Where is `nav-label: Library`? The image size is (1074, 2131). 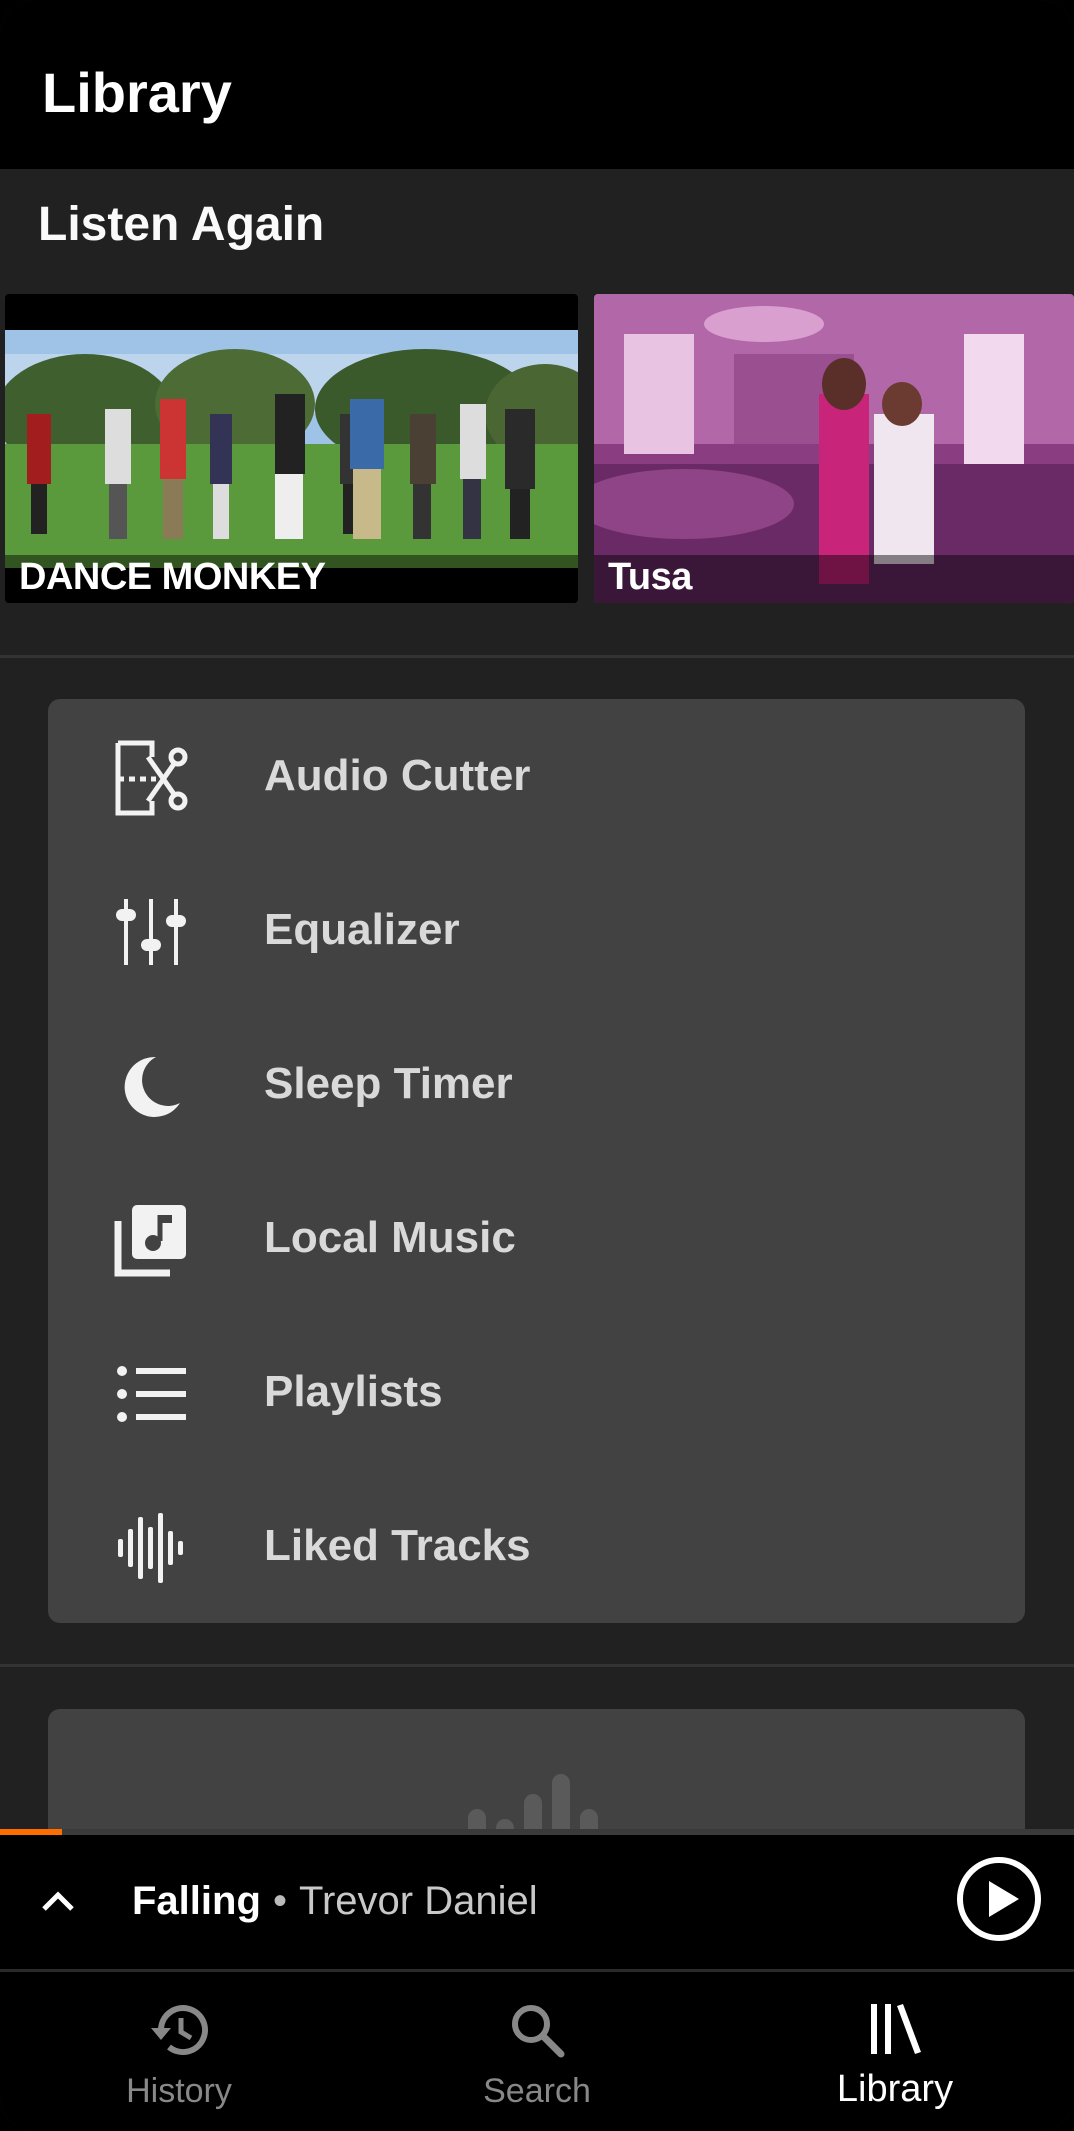 nav-label: Library is located at coordinates (895, 2089).